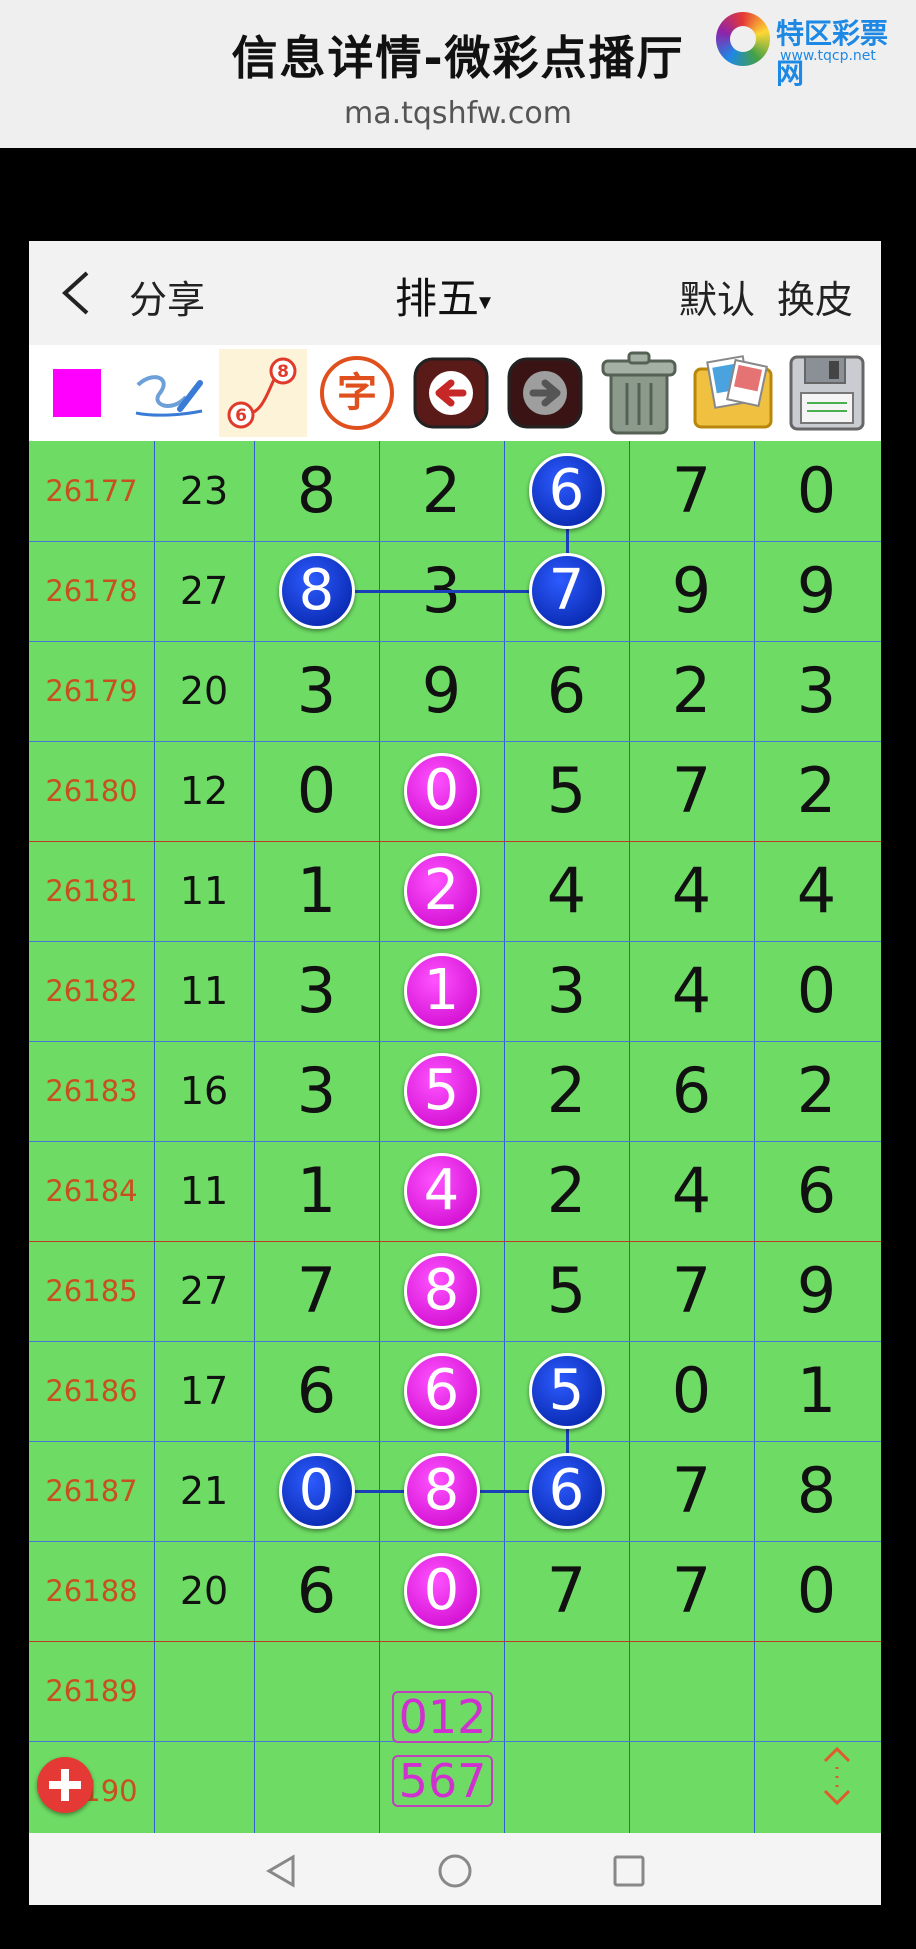  What do you see at coordinates (629, 1871) in the screenshot?
I see `recents-square-icon` at bounding box center [629, 1871].